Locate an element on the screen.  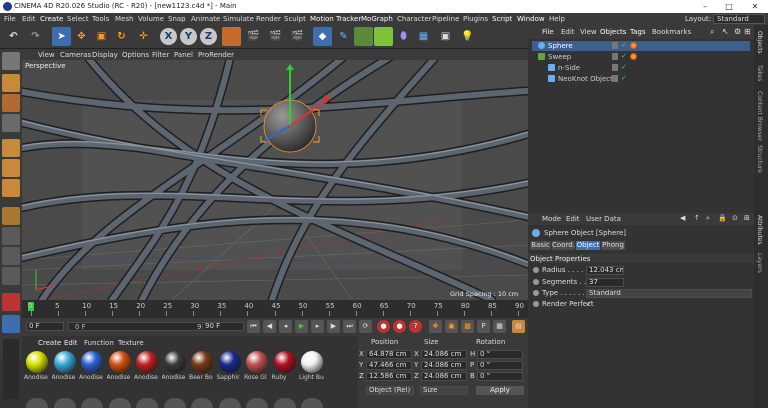
cube-primitive-icon: ◆ is located at coordinates (322, 36).